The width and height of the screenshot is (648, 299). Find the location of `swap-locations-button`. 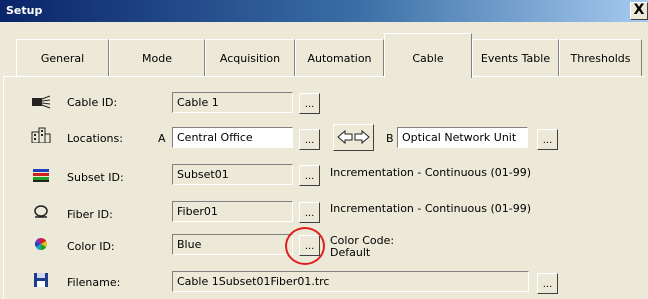

swap-locations-button is located at coordinates (353, 137).